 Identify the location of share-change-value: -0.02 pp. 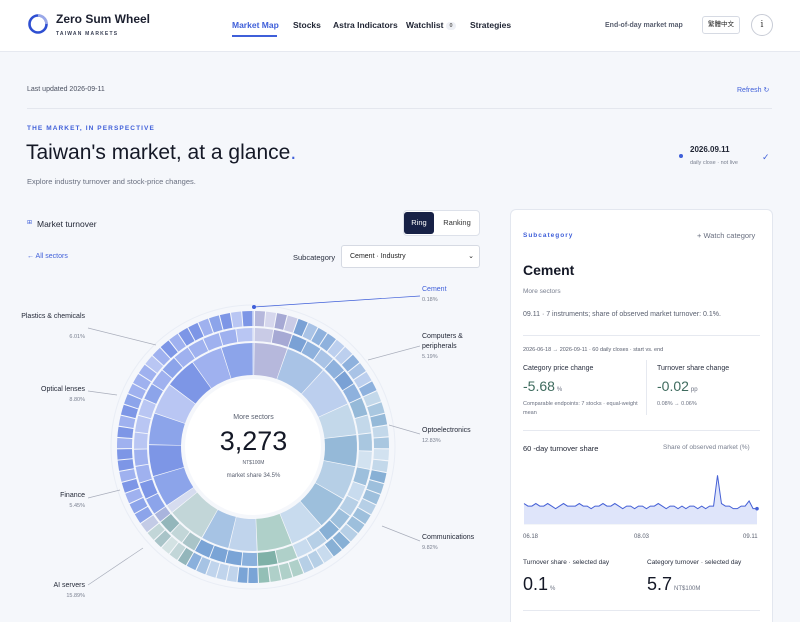
(677, 386).